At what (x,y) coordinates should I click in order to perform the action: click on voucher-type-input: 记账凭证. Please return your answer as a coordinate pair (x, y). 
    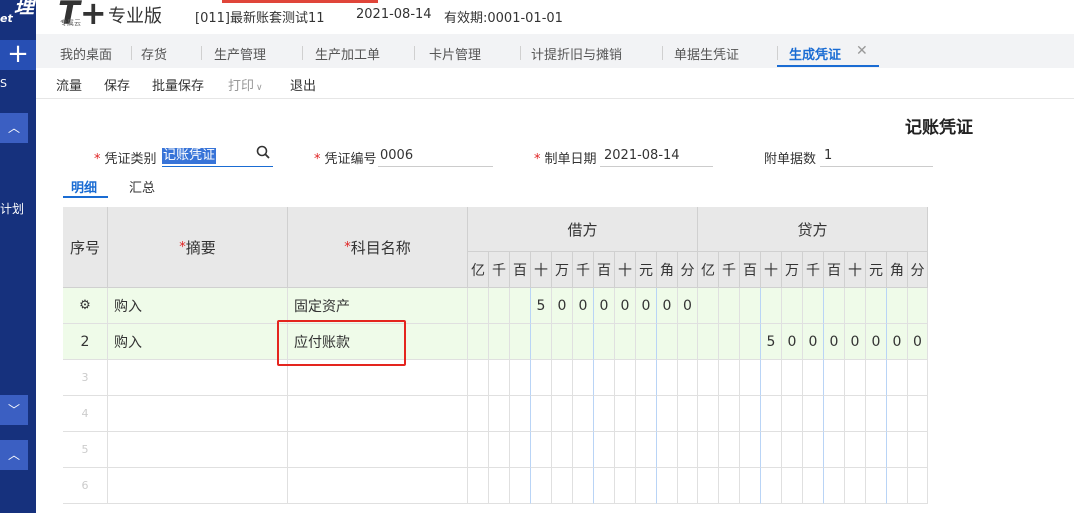
    Looking at the image, I should click on (189, 156).